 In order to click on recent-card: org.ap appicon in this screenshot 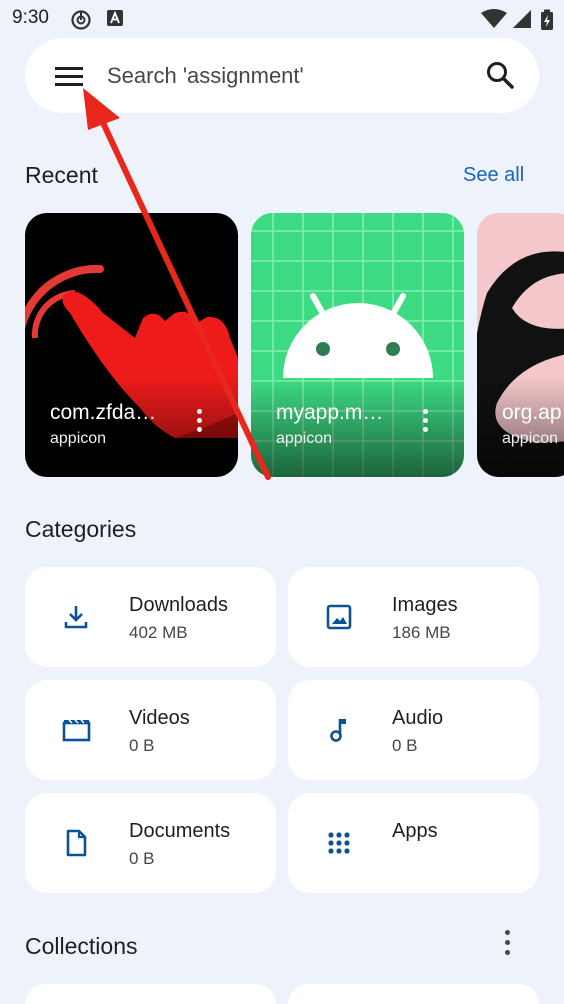, I will do `click(520, 345)`.